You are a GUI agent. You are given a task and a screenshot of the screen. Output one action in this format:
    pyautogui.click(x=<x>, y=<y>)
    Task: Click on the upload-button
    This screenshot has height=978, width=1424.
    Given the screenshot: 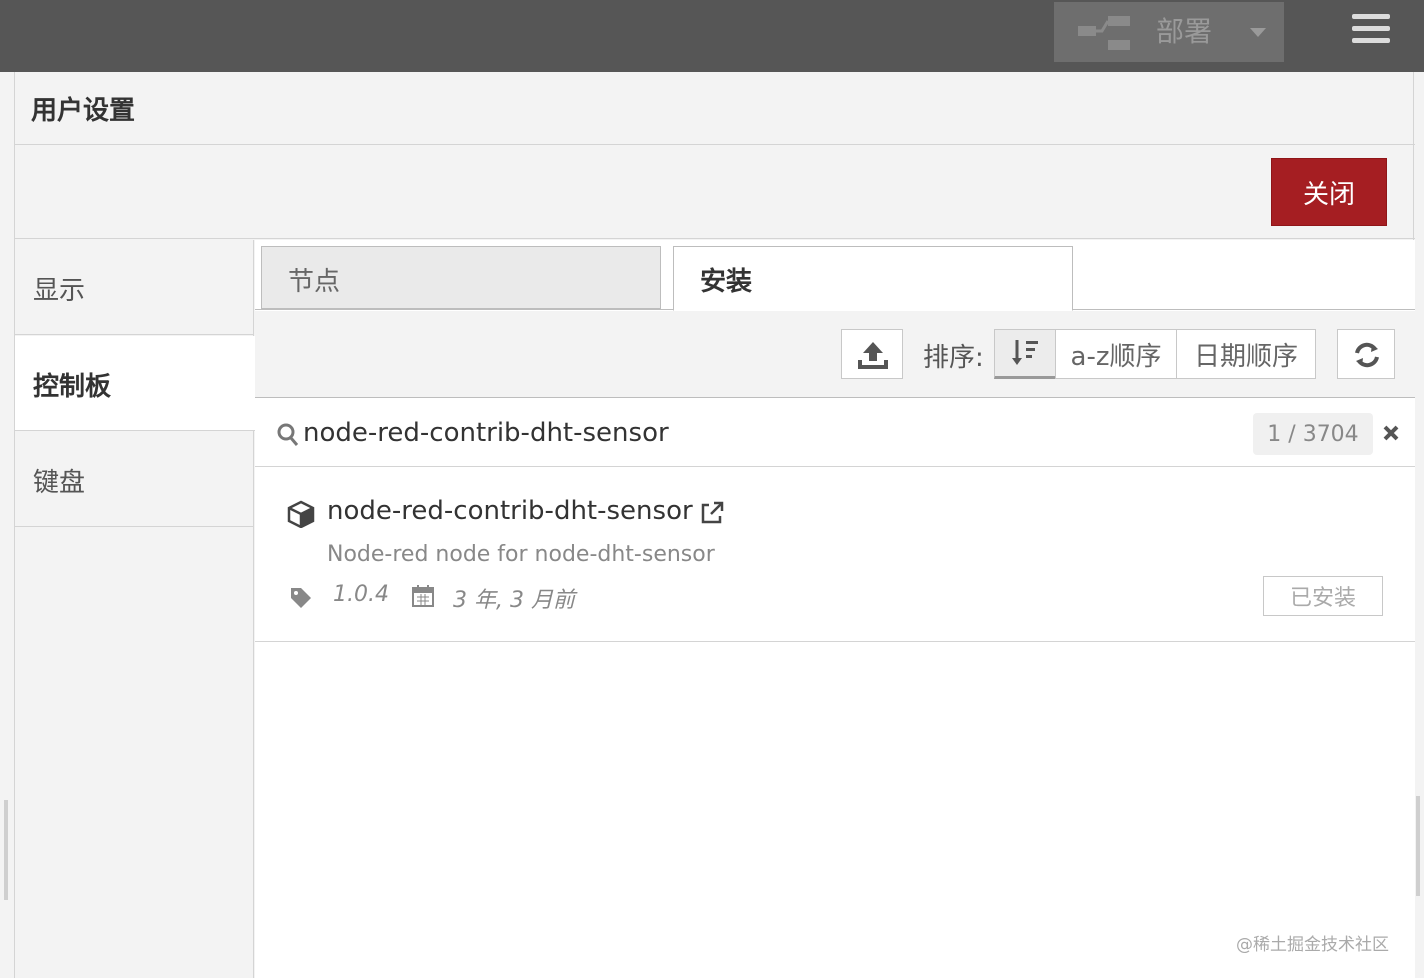 What is the action you would take?
    pyautogui.click(x=872, y=354)
    